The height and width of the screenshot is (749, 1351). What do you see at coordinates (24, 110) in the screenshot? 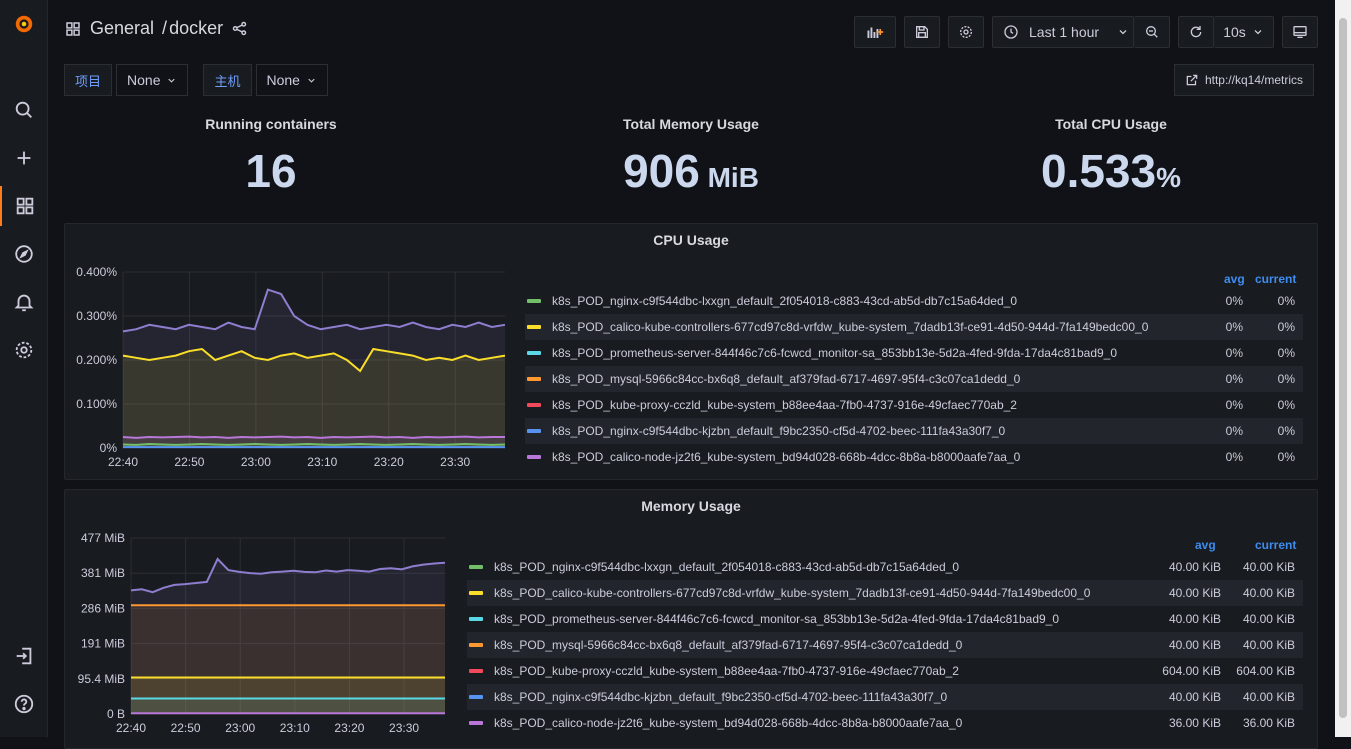
I see `search-icon` at bounding box center [24, 110].